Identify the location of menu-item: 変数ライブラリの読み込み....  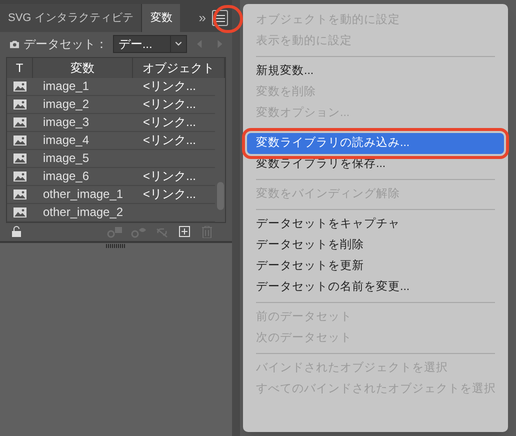
(375, 143).